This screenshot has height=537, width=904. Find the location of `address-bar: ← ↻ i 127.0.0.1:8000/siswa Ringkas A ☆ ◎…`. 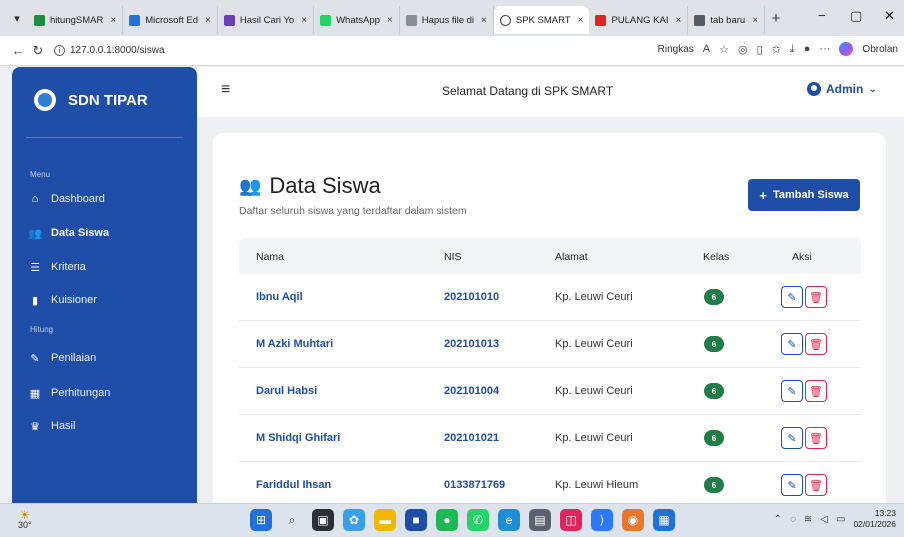

address-bar: ← ↻ i 127.0.0.1:8000/siswa Ringkas A ☆ ◎… is located at coordinates (452, 51).